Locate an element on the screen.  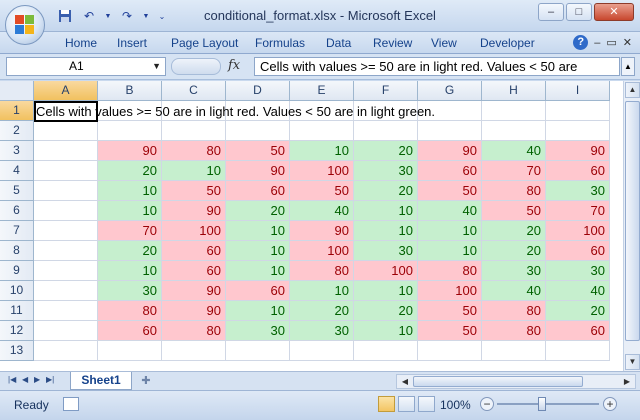
tab-developer: Developer is located at coordinates (507, 43).